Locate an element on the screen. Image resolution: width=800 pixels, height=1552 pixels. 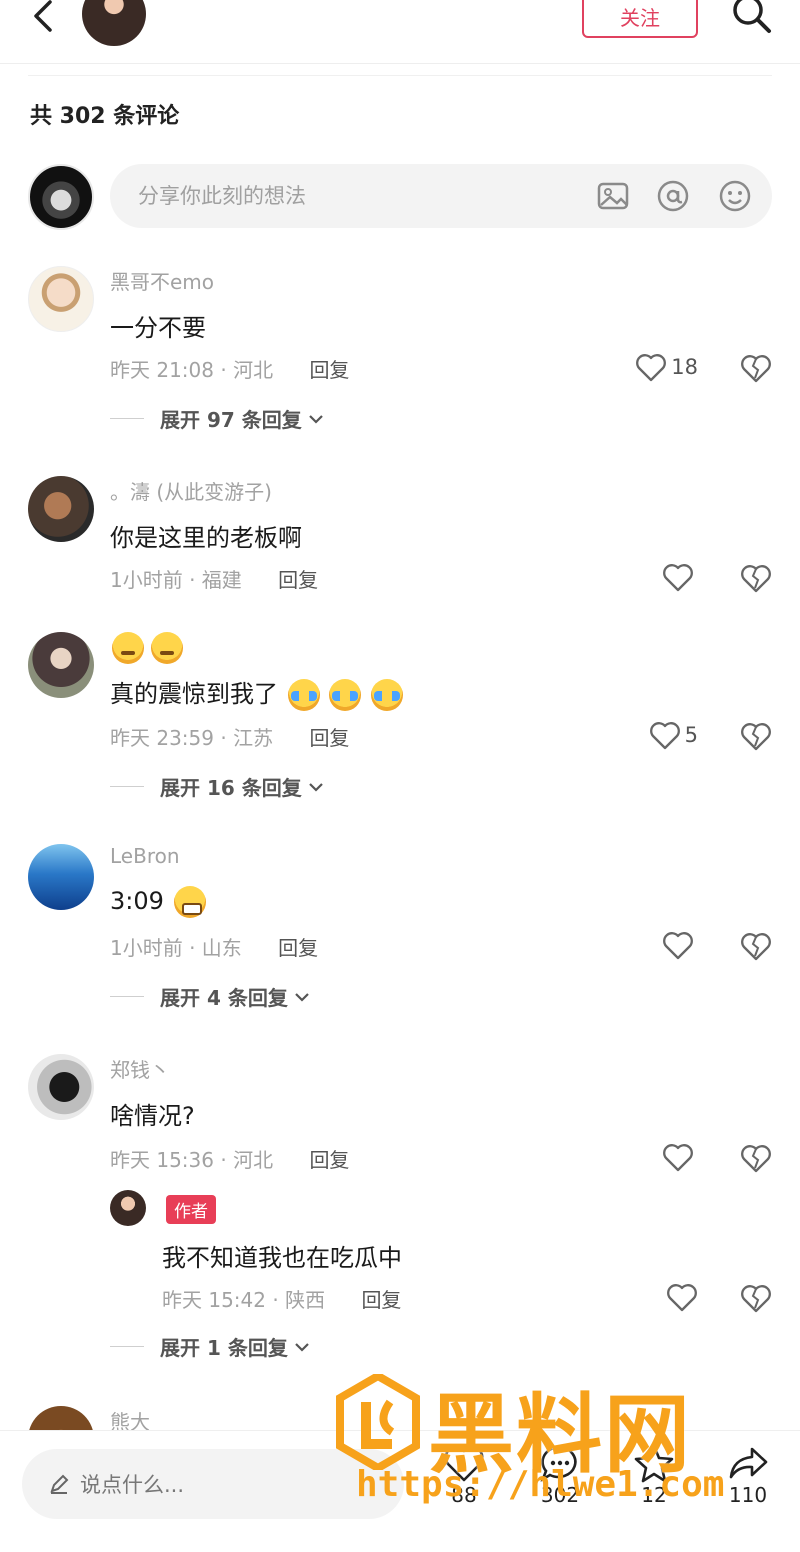
like-button: 18 is located at coordinates (666, 367).